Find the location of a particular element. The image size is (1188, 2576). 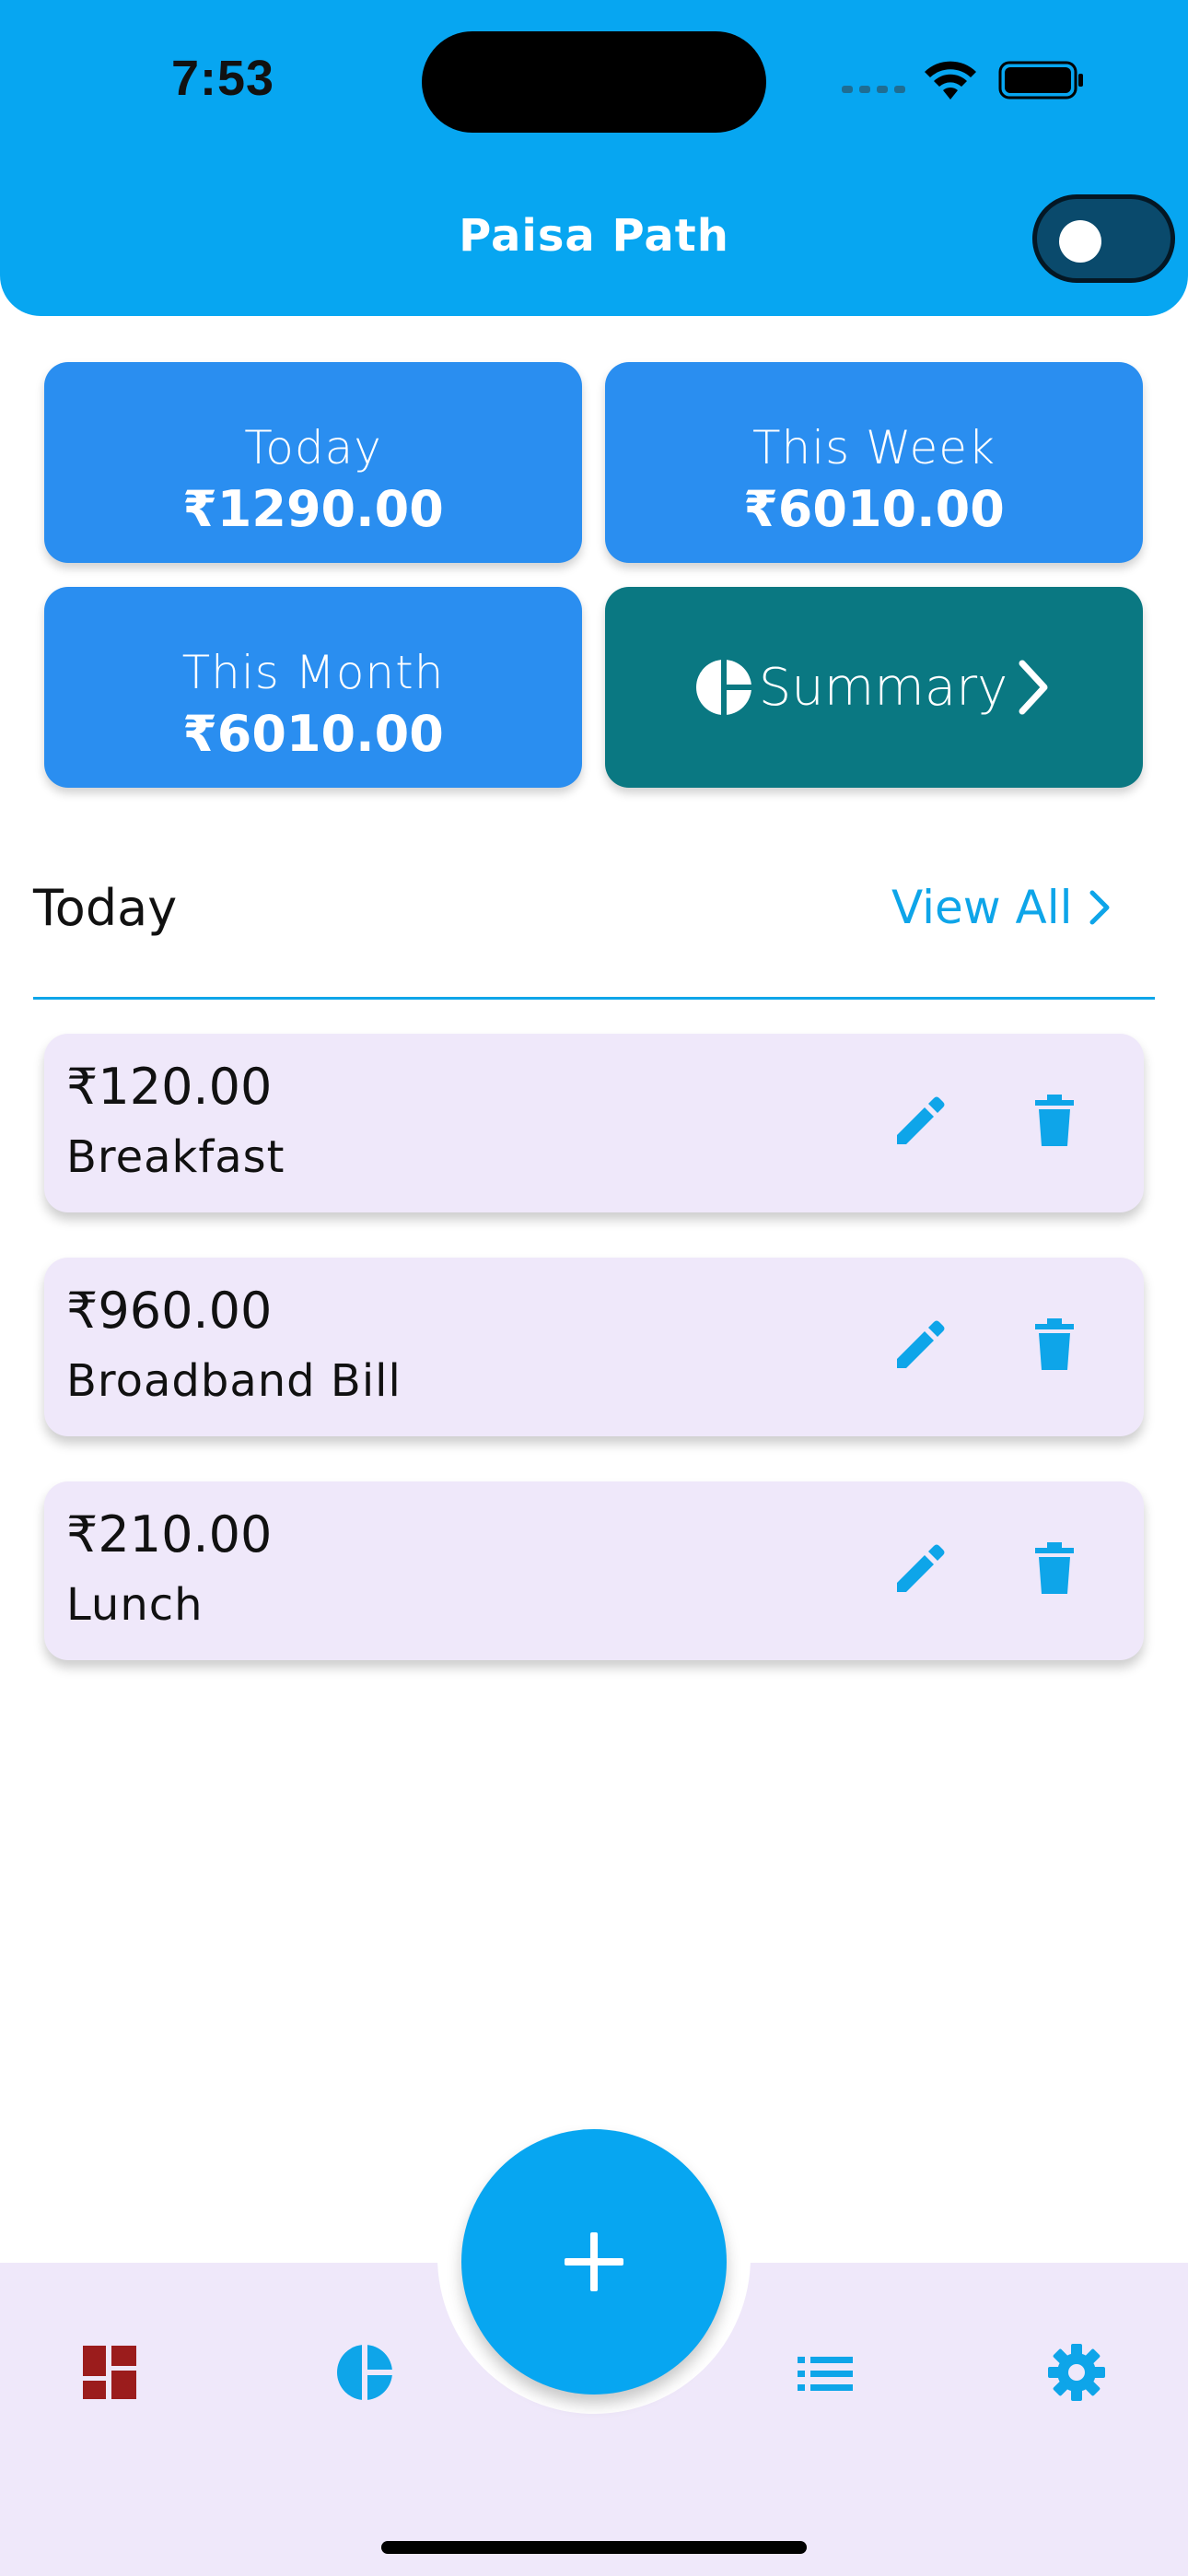

toggle-knob is located at coordinates (1080, 241).